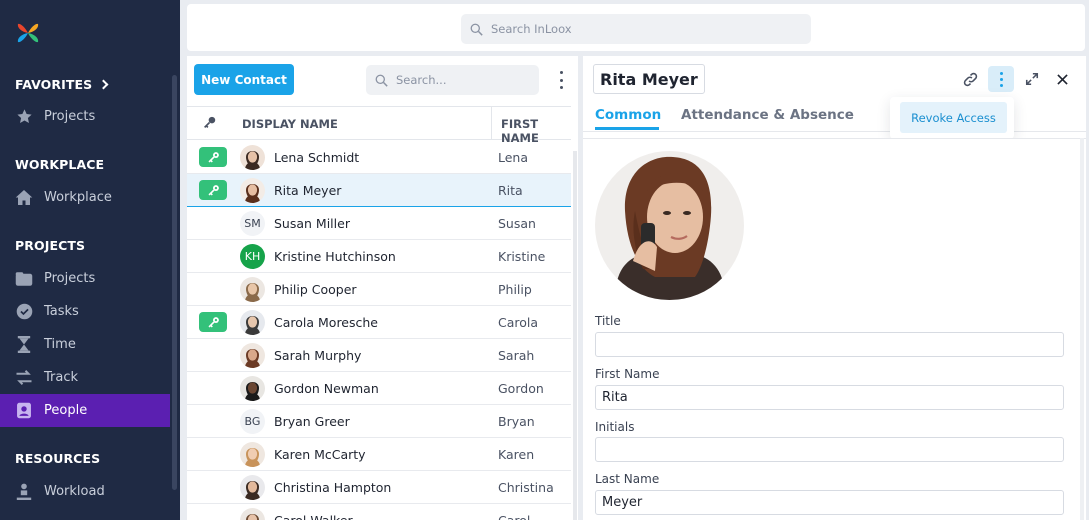 The width and height of the screenshot is (1089, 520). What do you see at coordinates (252, 421) in the screenshot?
I see `avatar-initials: BG` at bounding box center [252, 421].